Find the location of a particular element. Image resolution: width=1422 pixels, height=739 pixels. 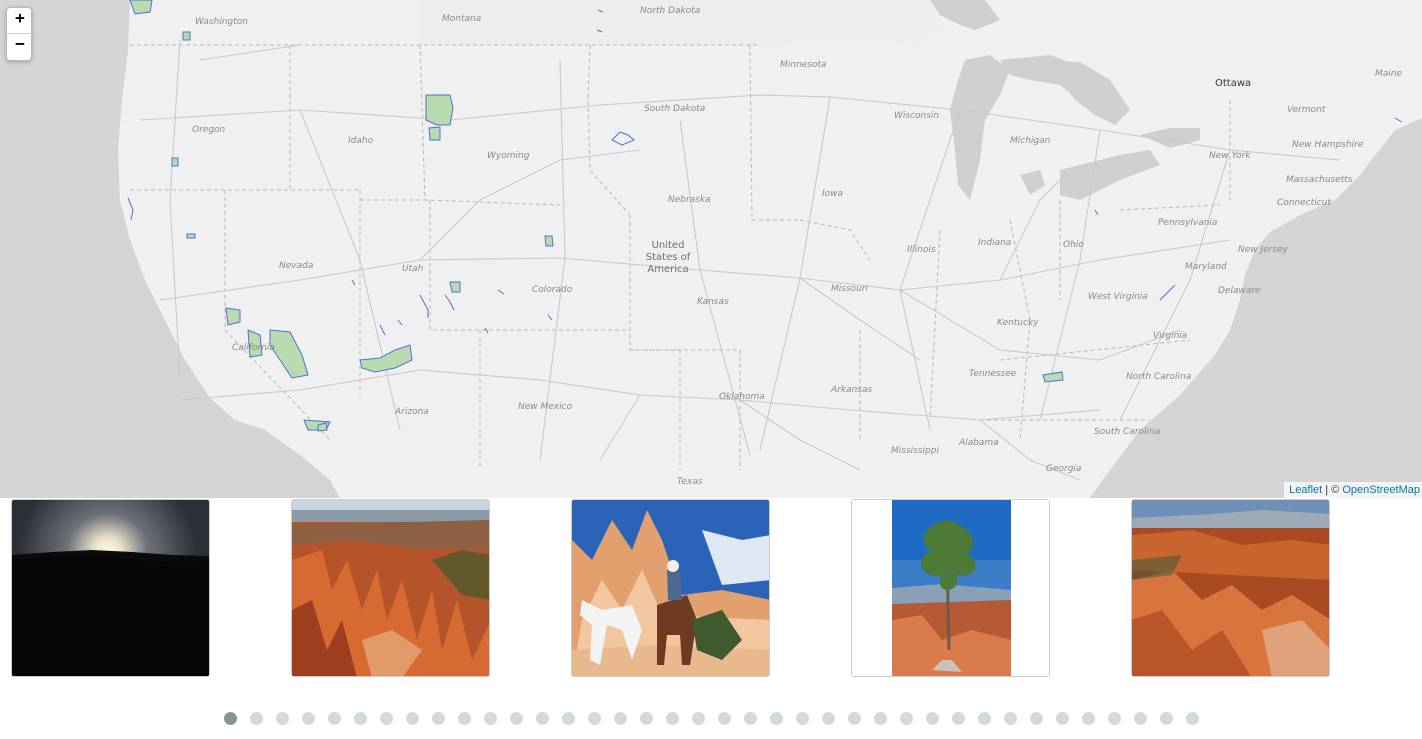

label-tennessee: Tennessee is located at coordinates (993, 374).